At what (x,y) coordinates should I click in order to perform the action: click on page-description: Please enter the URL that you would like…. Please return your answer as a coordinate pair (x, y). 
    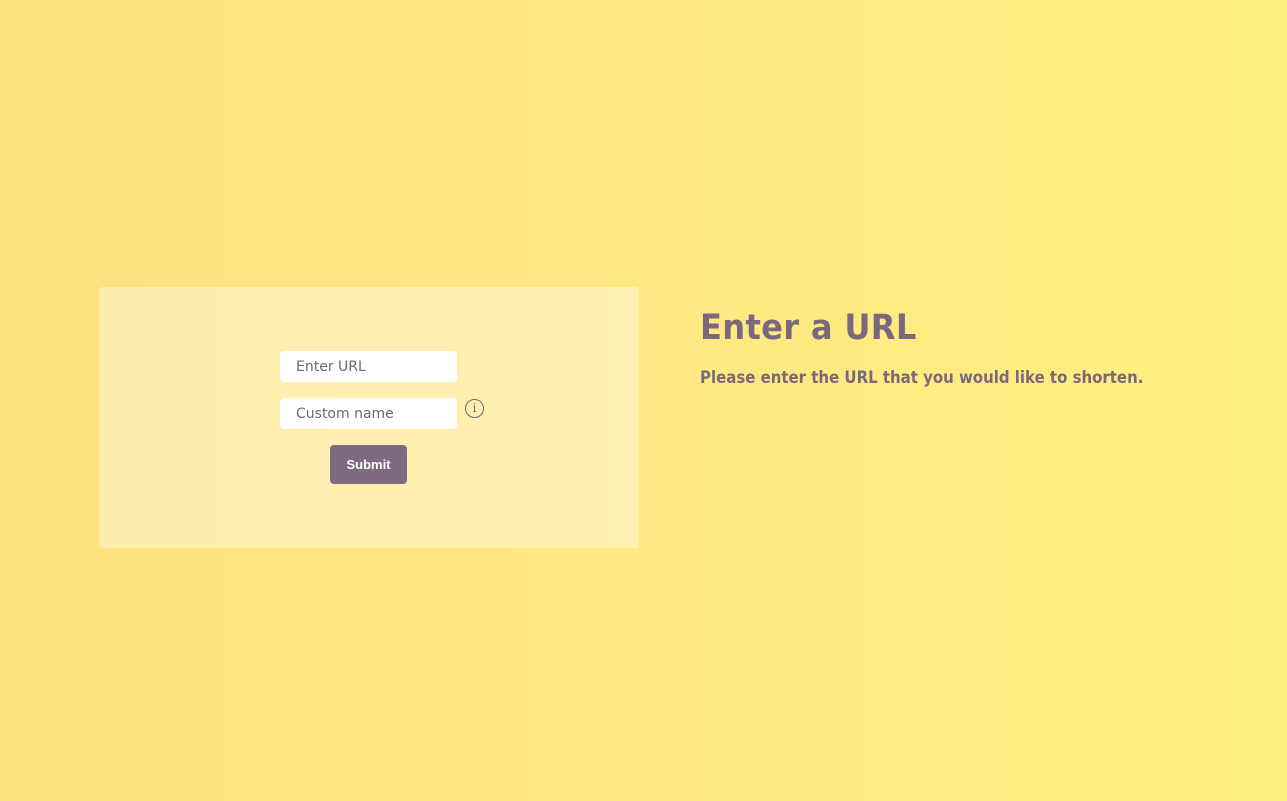
    Looking at the image, I should click on (922, 378).